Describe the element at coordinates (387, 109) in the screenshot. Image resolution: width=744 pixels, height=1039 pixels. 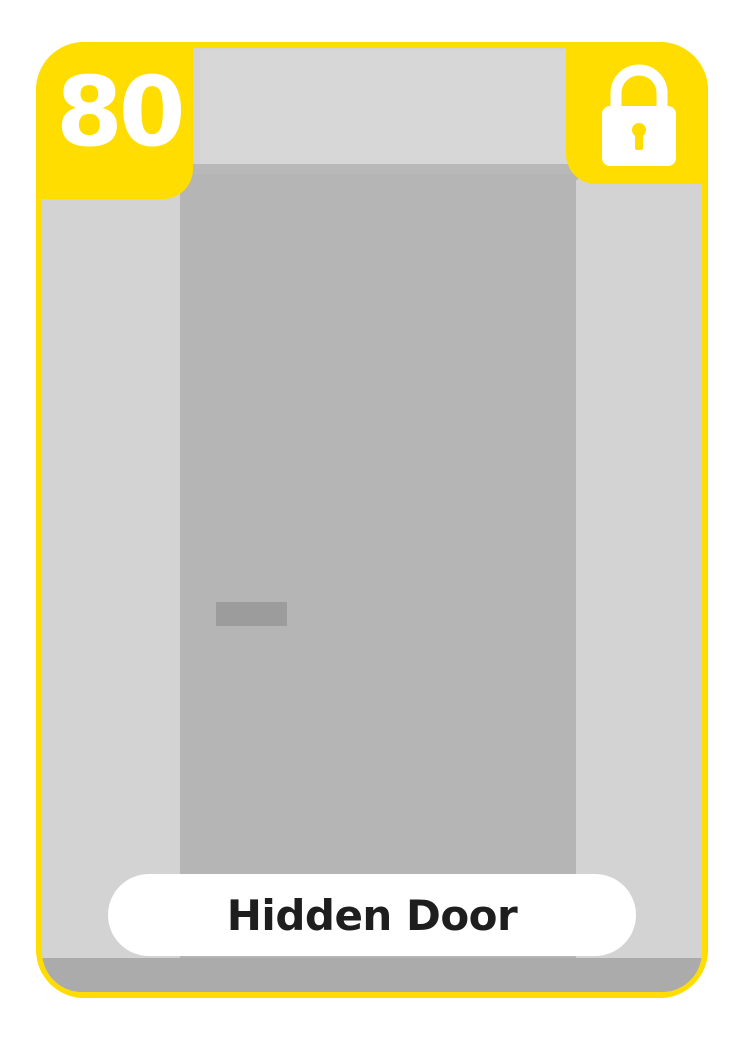
I see `door-frame-top` at that location.